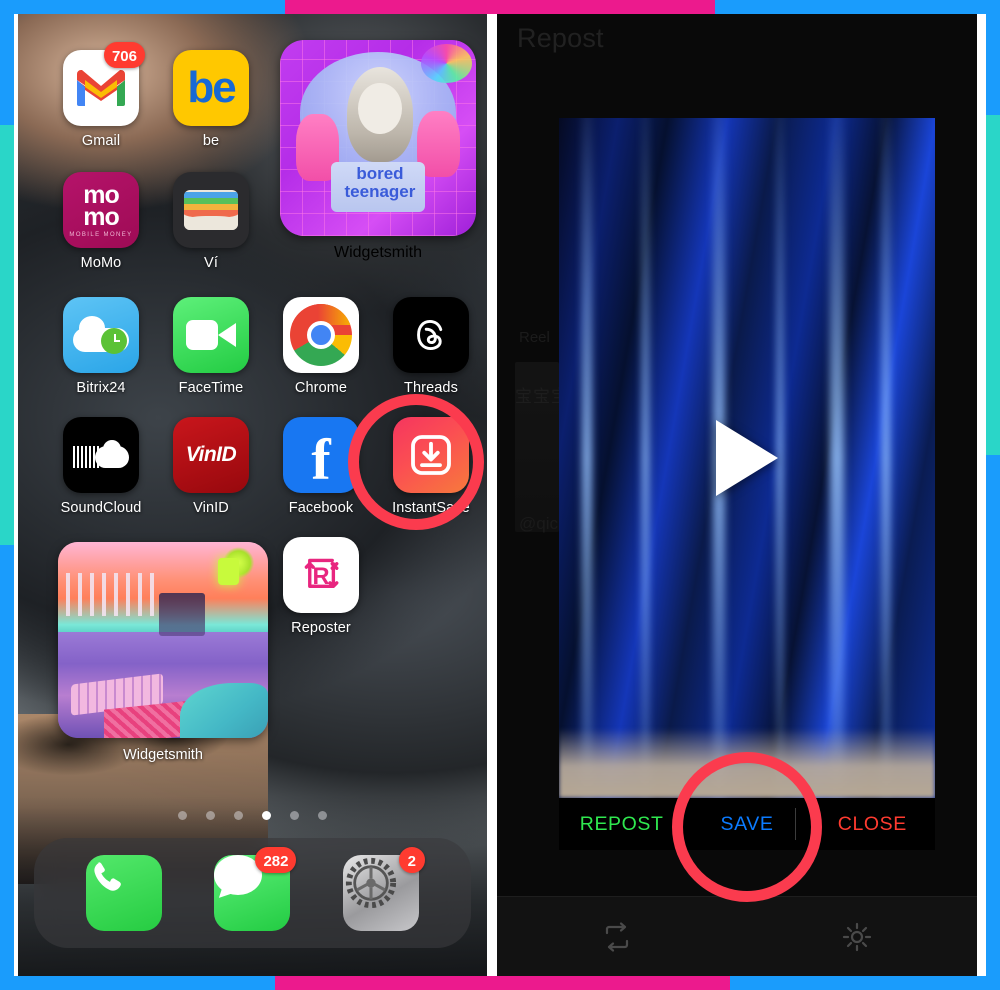 This screenshot has width=1000, height=990. I want to click on gmail-glyph, so click(101, 88).